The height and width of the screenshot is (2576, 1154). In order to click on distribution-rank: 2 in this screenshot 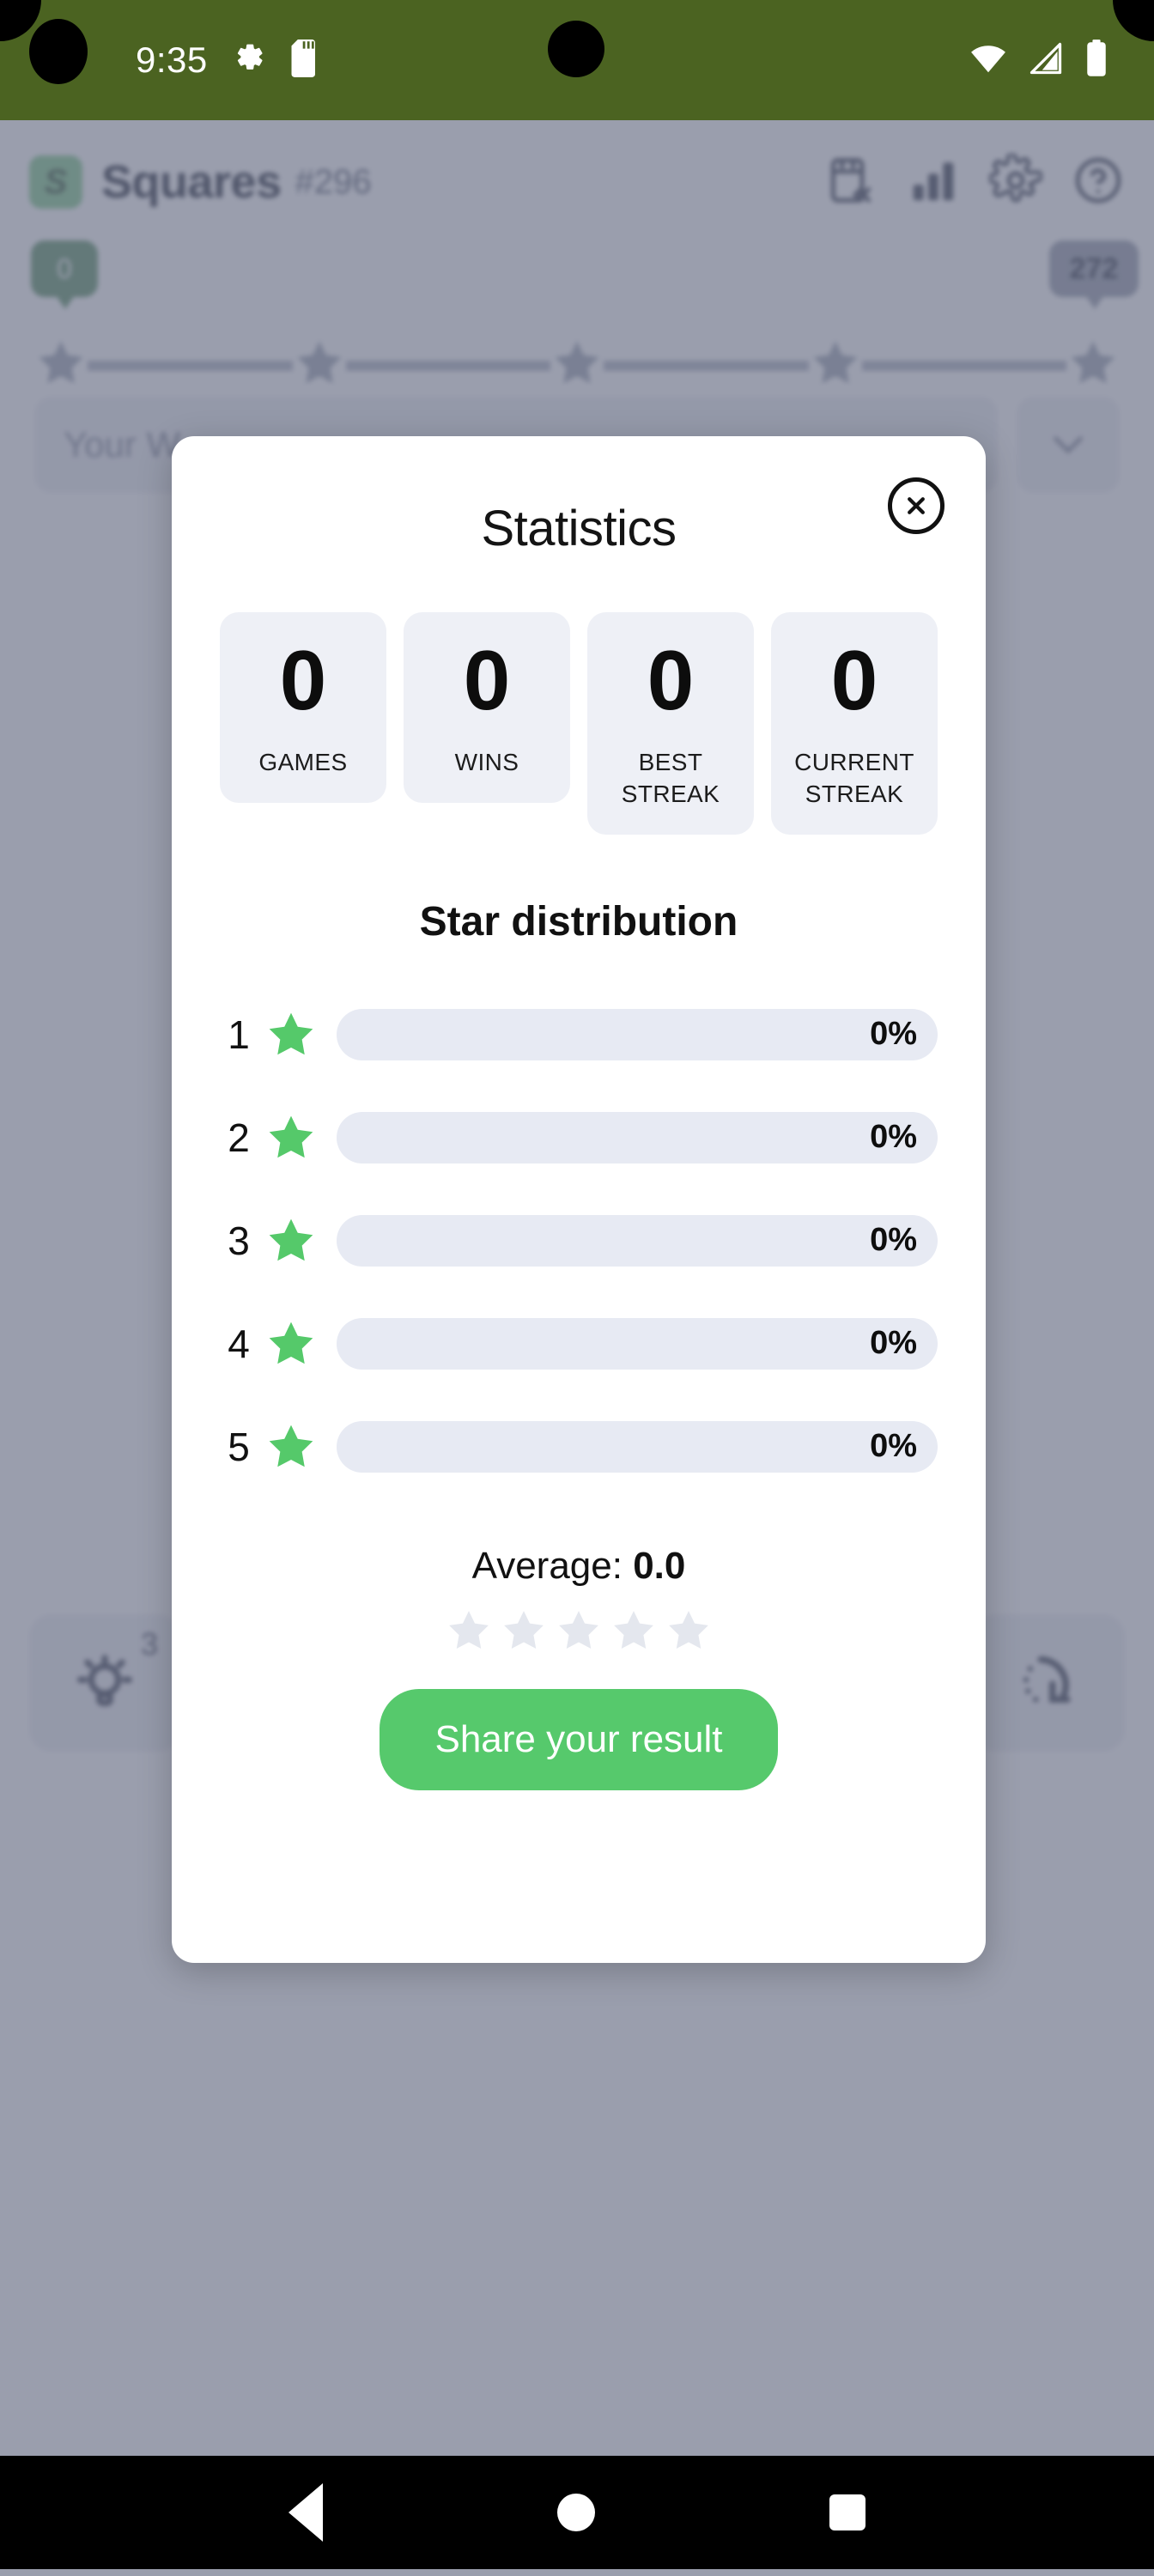, I will do `click(239, 1137)`.